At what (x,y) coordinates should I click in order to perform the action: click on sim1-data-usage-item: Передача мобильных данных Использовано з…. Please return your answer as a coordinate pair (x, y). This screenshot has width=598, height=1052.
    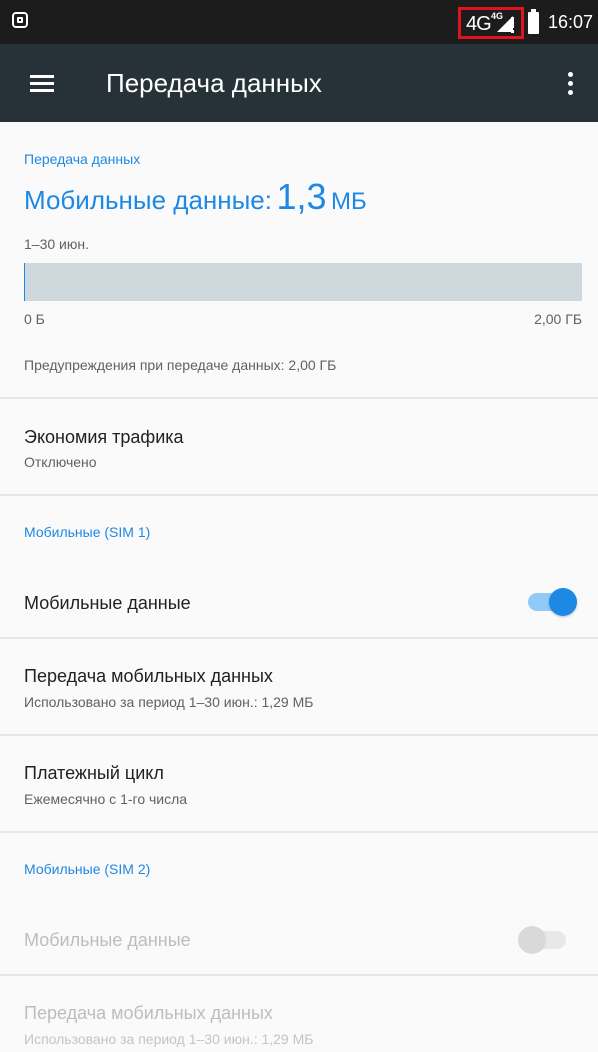
    Looking at the image, I should click on (299, 686).